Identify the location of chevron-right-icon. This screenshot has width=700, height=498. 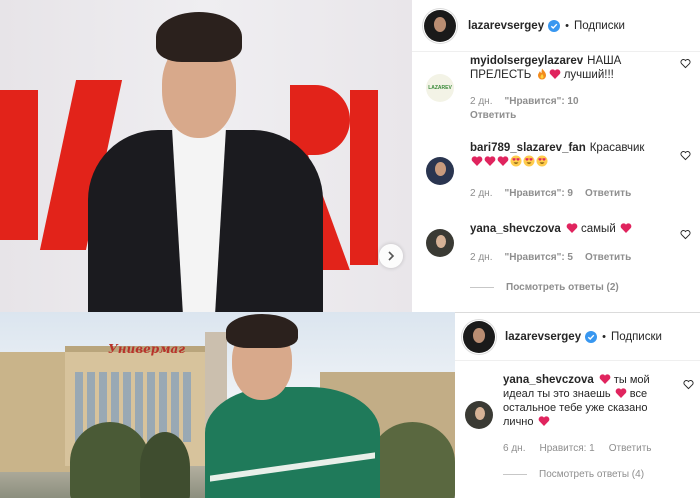
(391, 256).